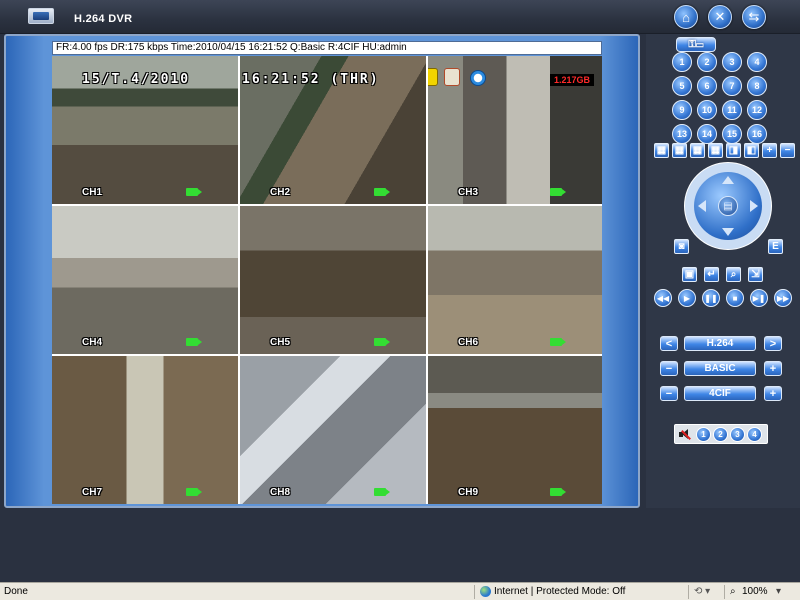 The width and height of the screenshot is (800, 600). What do you see at coordinates (773, 368) in the screenshot?
I see `quality-plus-button: +` at bounding box center [773, 368].